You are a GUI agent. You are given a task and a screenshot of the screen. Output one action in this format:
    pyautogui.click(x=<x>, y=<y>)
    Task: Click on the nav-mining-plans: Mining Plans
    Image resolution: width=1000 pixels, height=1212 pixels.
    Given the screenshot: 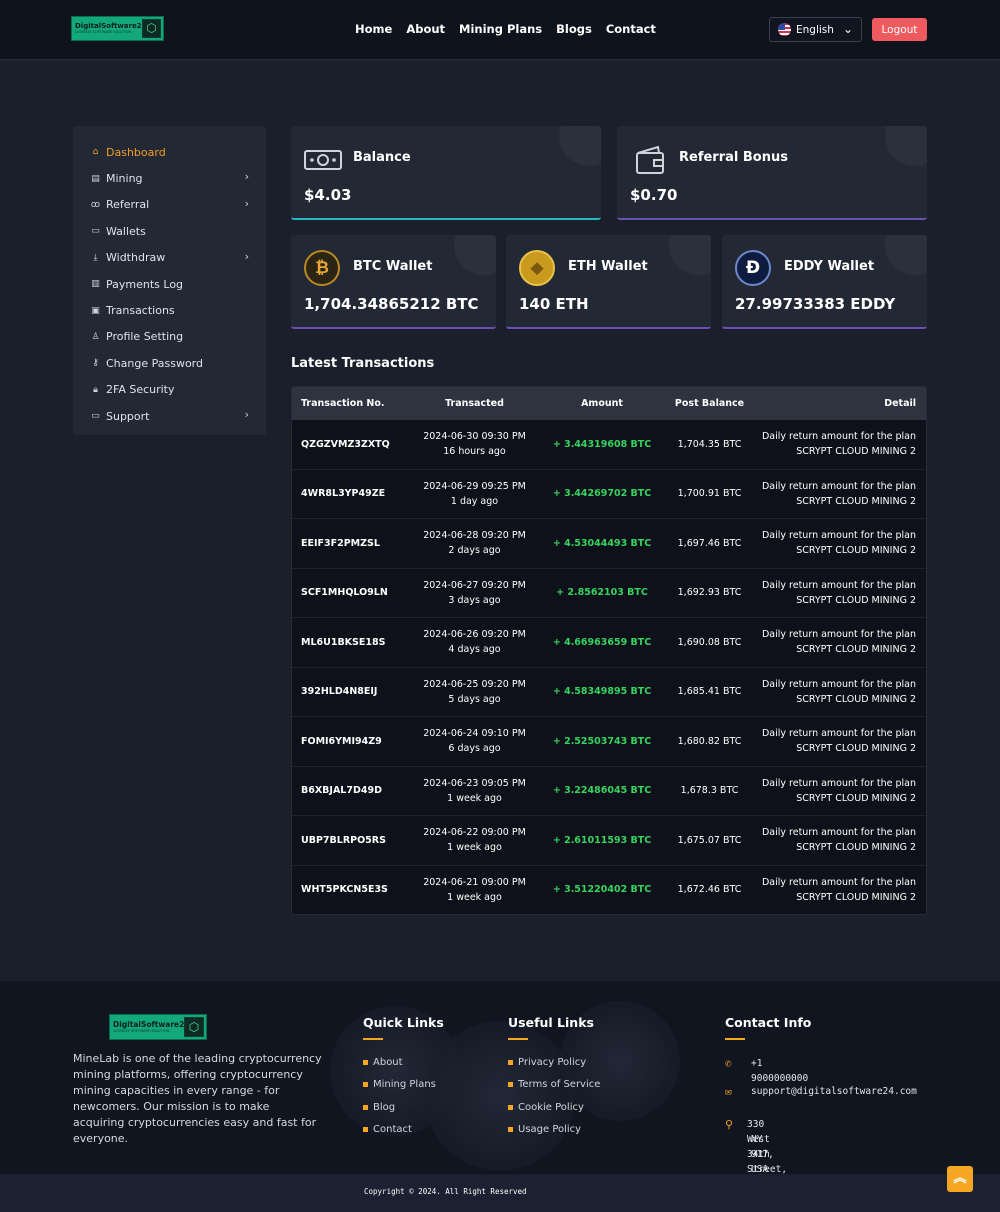 What is the action you would take?
    pyautogui.click(x=500, y=29)
    